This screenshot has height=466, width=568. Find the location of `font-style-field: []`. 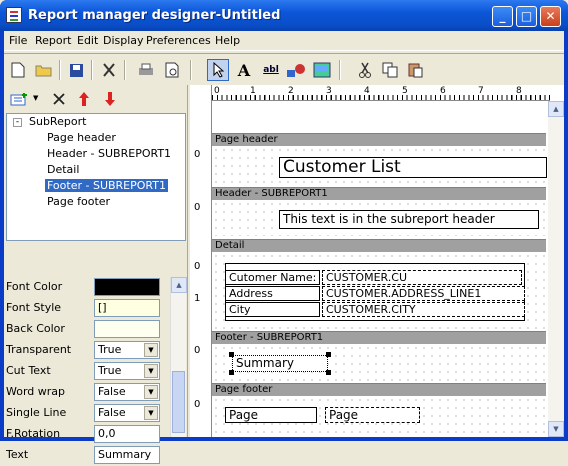

font-style-field: [] is located at coordinates (127, 308).